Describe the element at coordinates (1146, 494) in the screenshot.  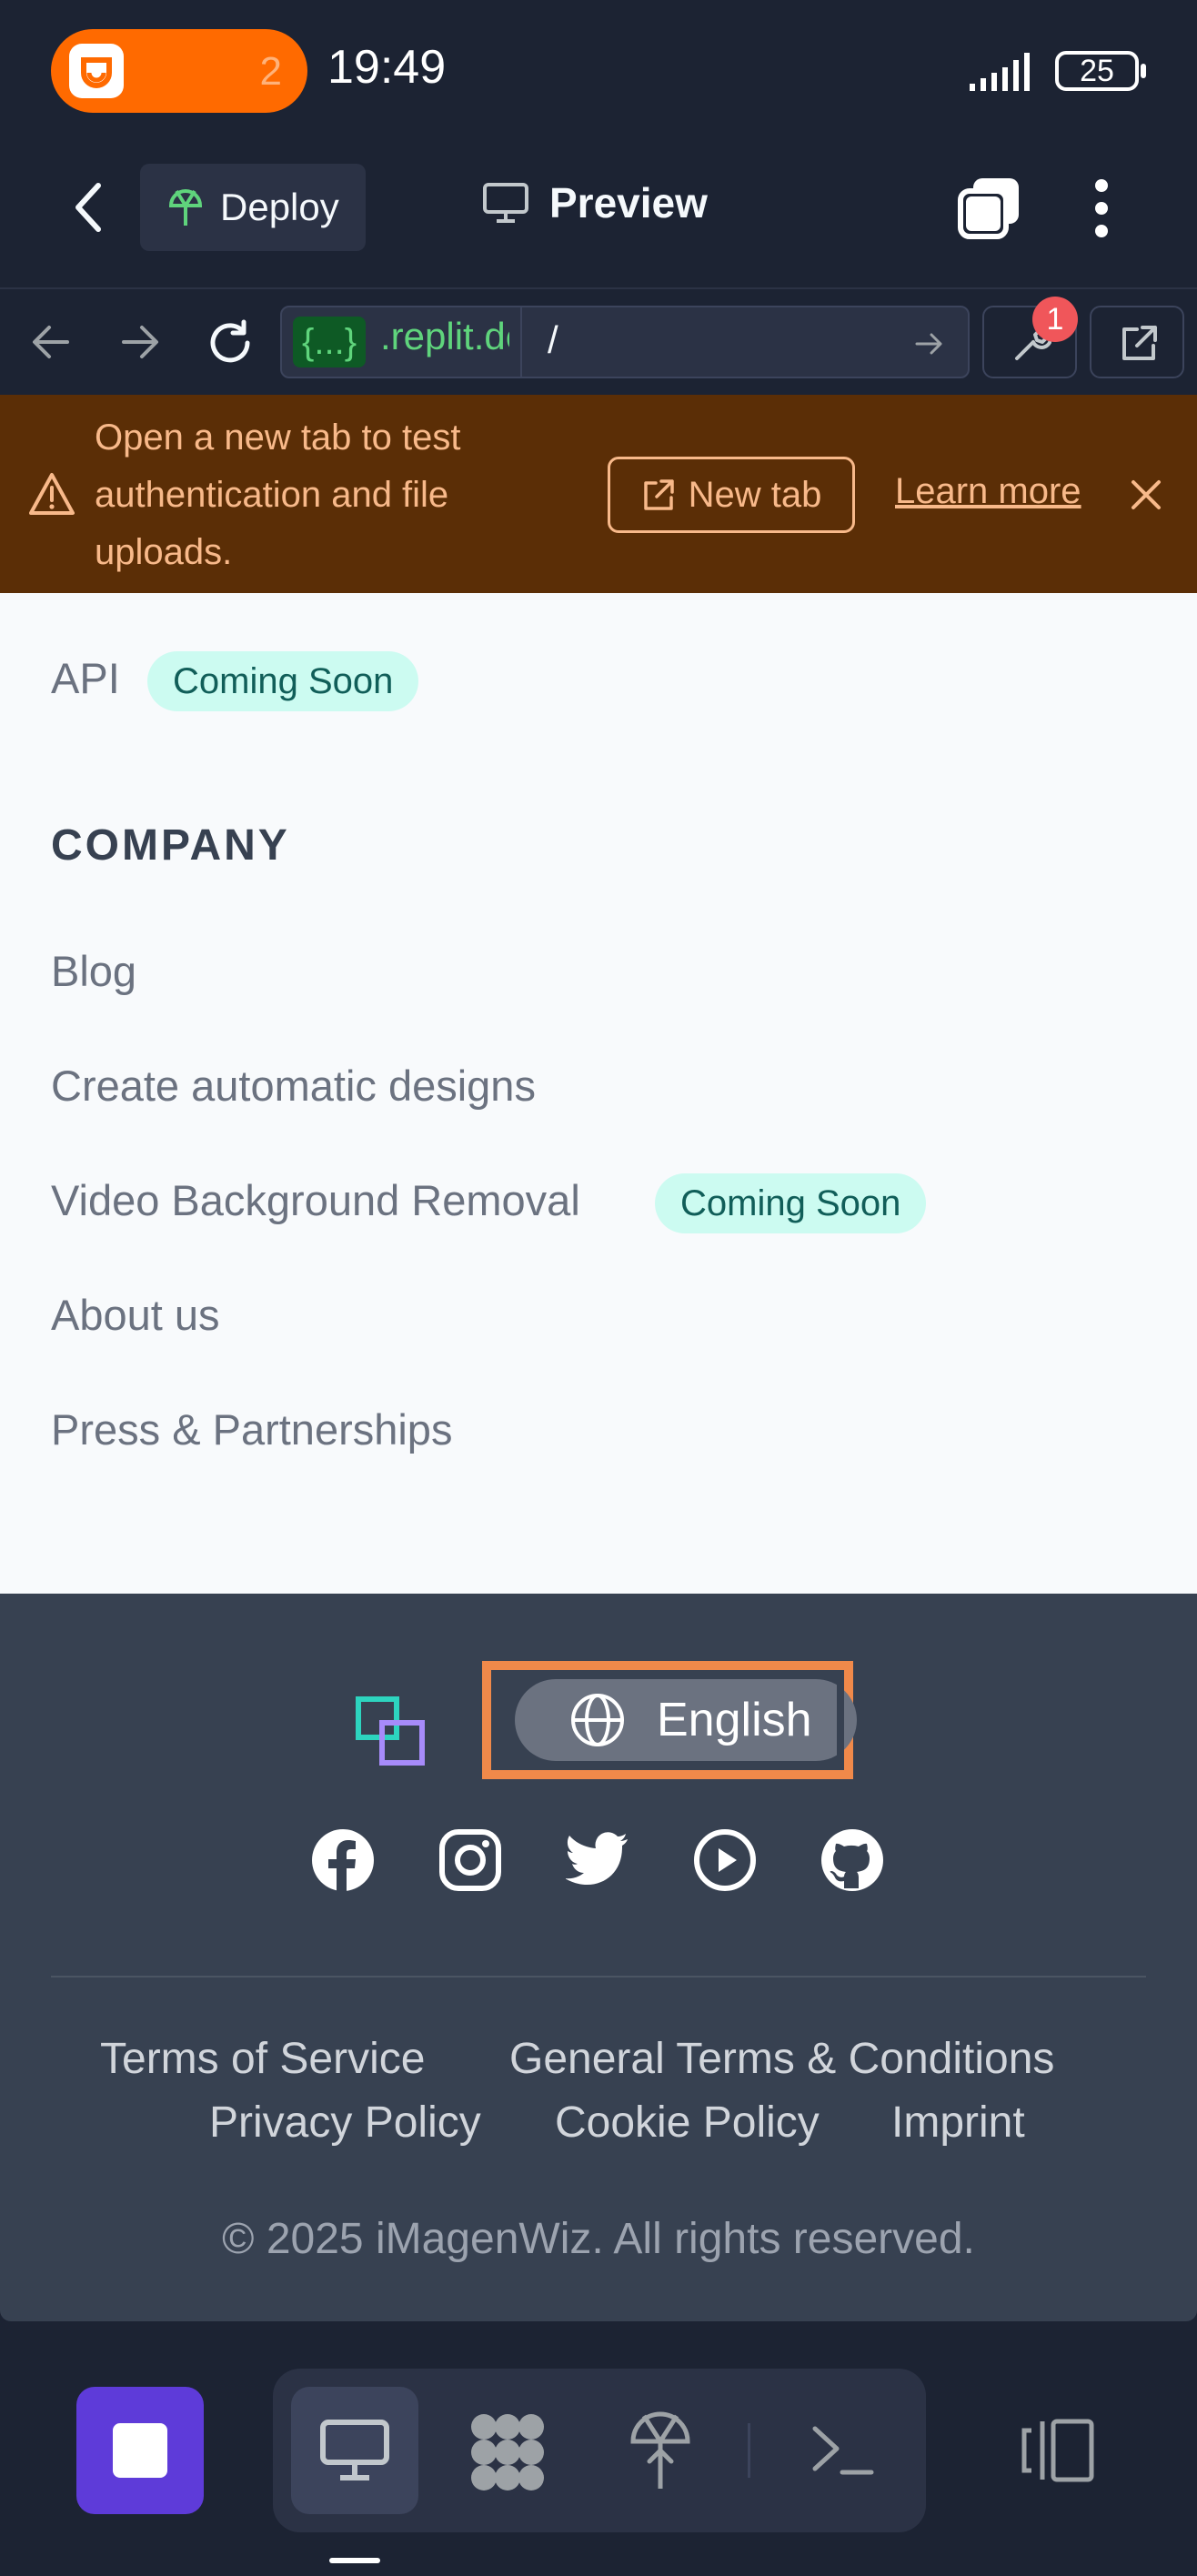
I see `close-banner-icon` at that location.